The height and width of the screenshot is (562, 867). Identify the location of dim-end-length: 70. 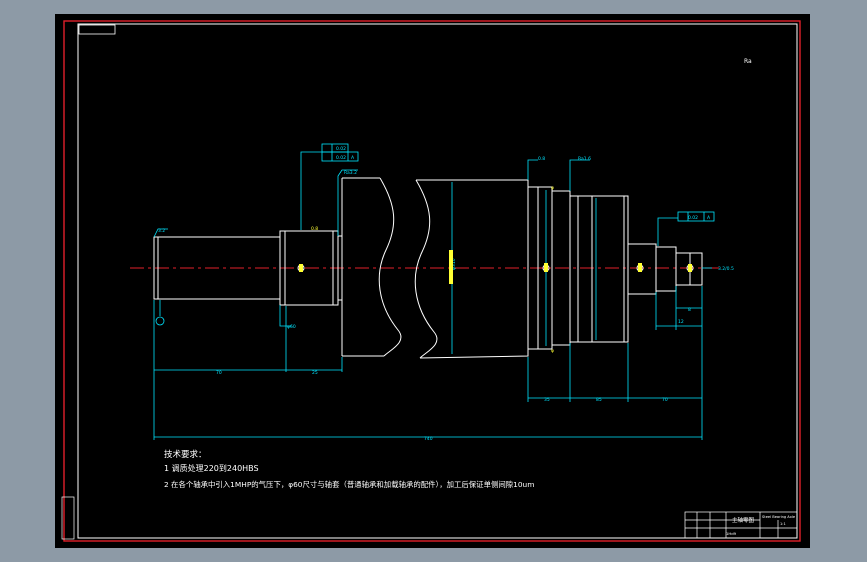
(665, 400).